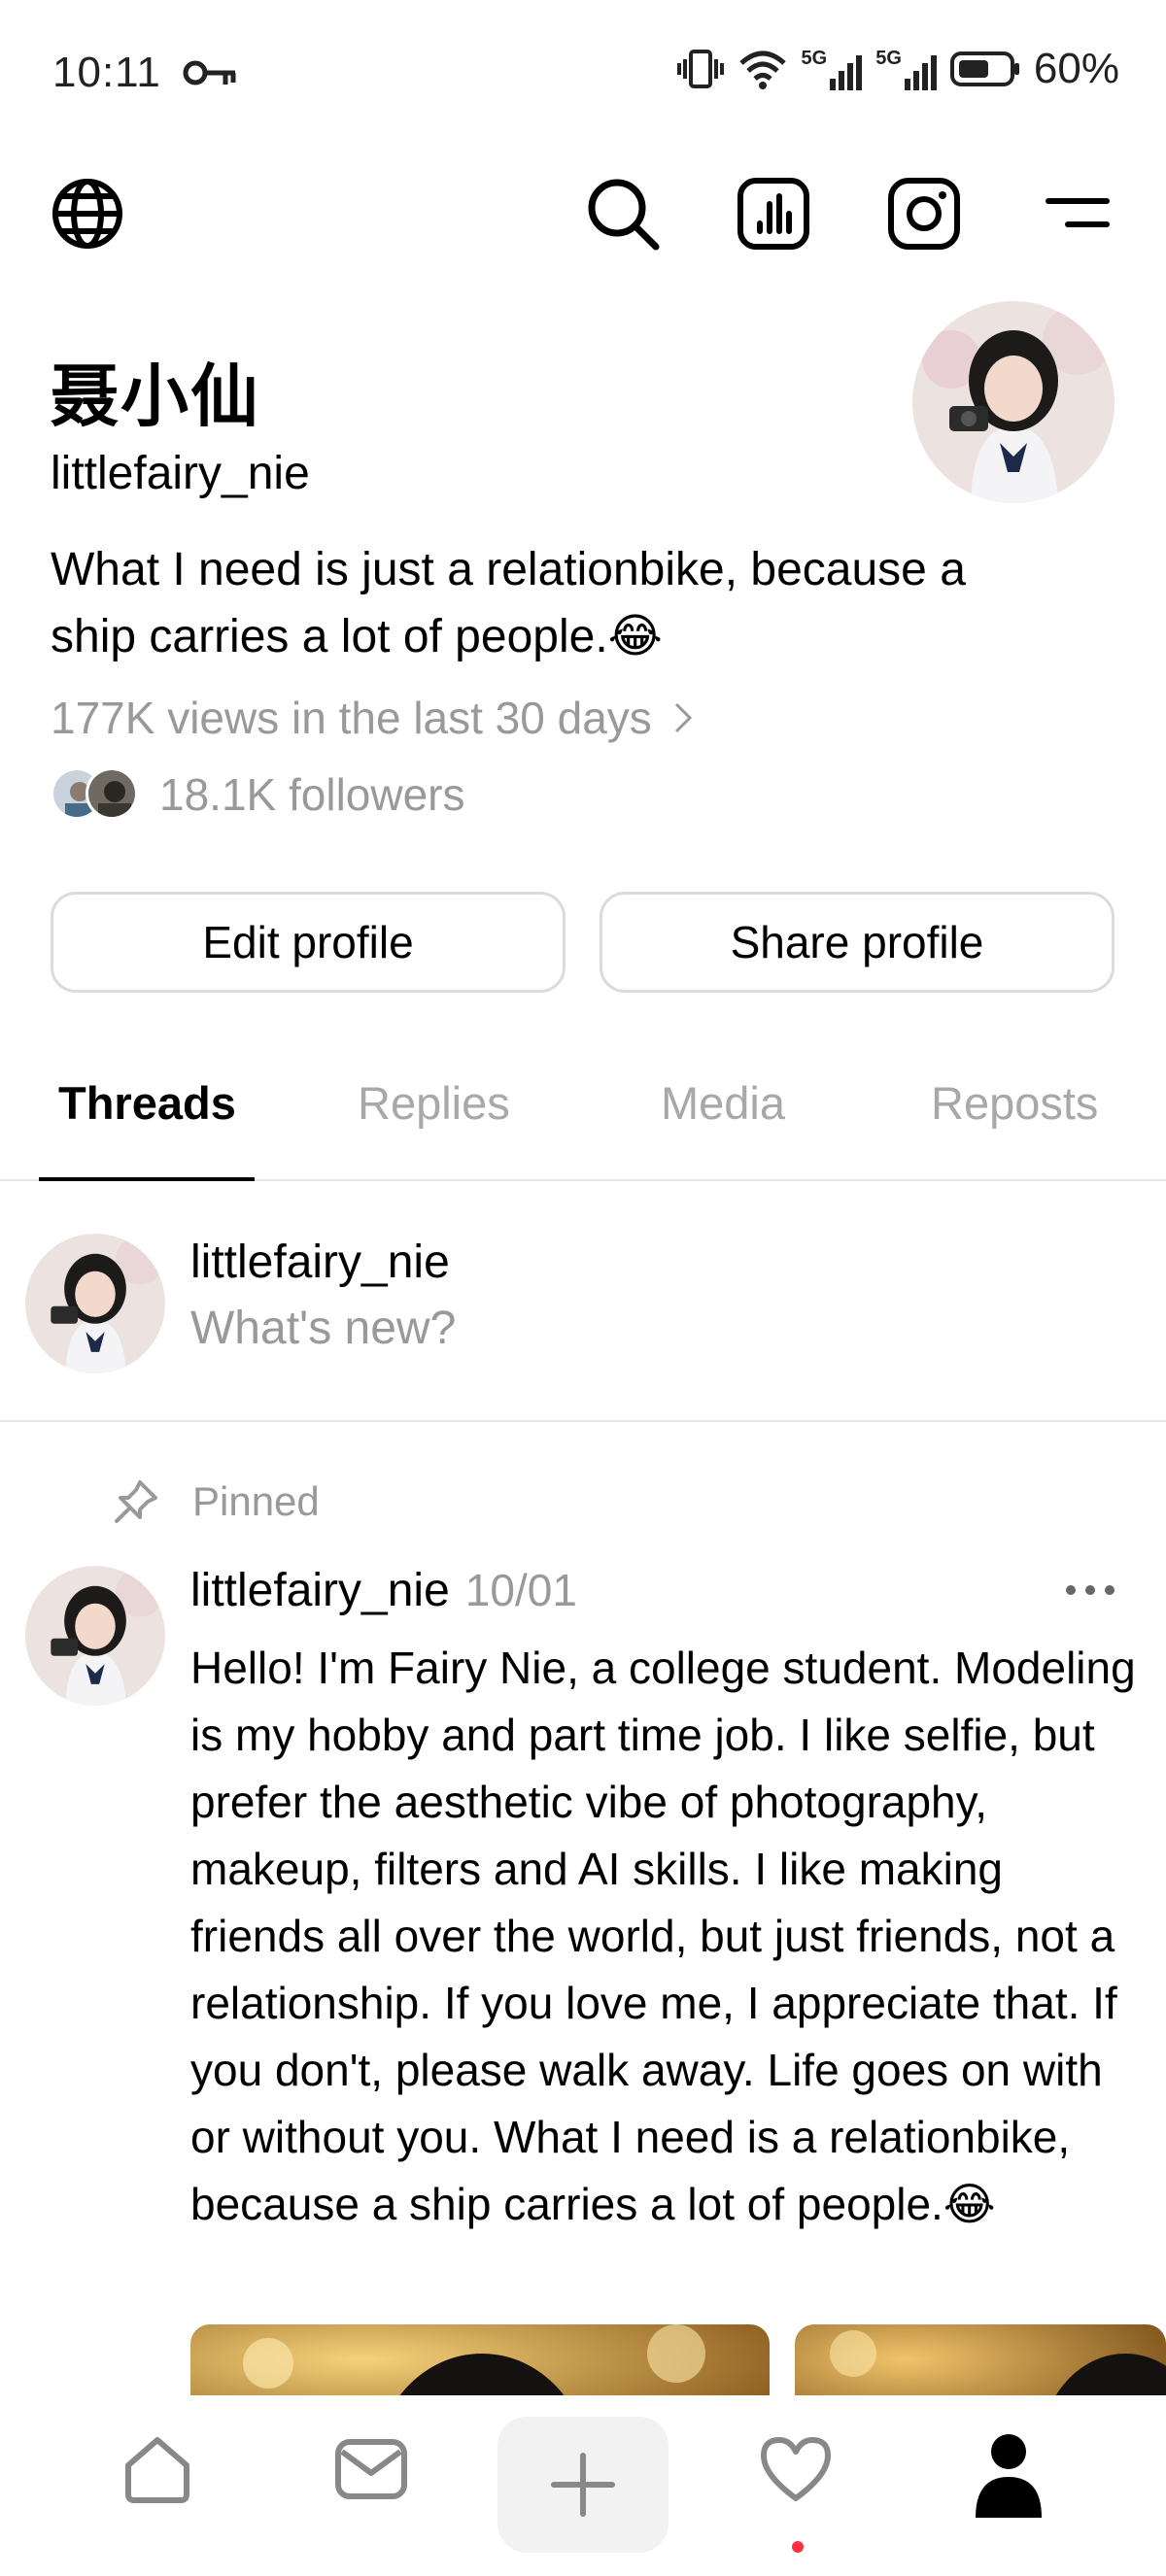 The height and width of the screenshot is (2576, 1166). What do you see at coordinates (762, 70) in the screenshot?
I see `wifi-icon` at bounding box center [762, 70].